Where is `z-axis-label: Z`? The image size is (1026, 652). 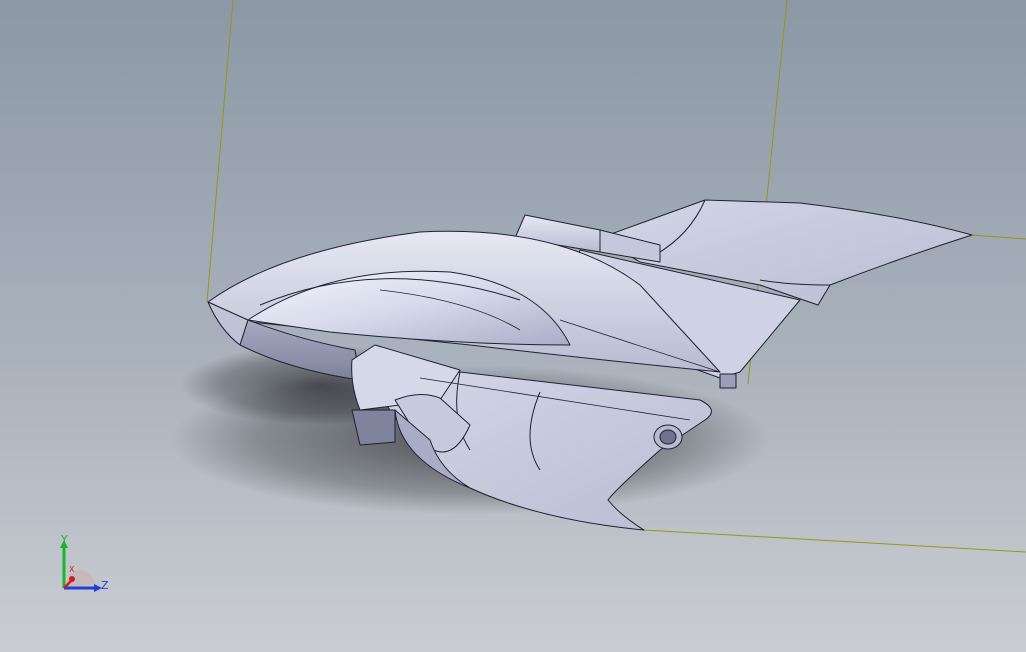
z-axis-label: Z is located at coordinates (105, 585).